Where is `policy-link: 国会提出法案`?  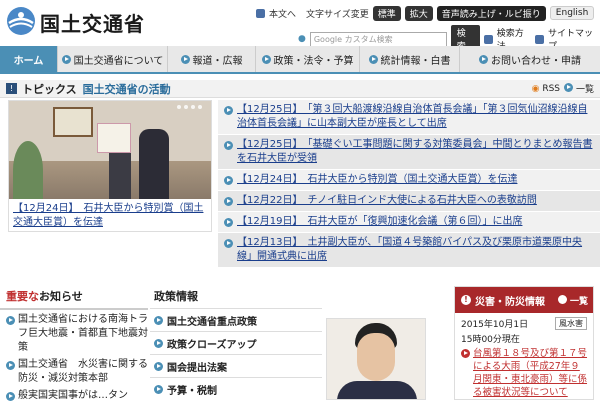
policy-link: 国会提出法案 is located at coordinates (197, 366).